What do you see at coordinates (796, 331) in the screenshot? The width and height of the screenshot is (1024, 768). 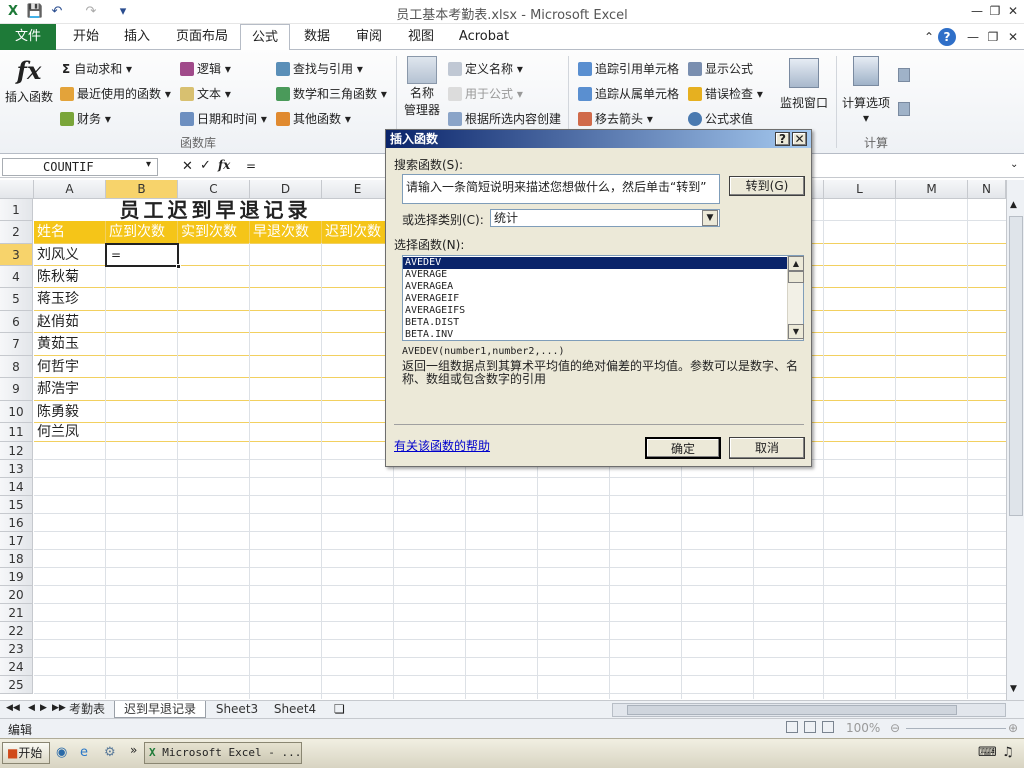 I see `scroll-down-icon: ▼` at bounding box center [796, 331].